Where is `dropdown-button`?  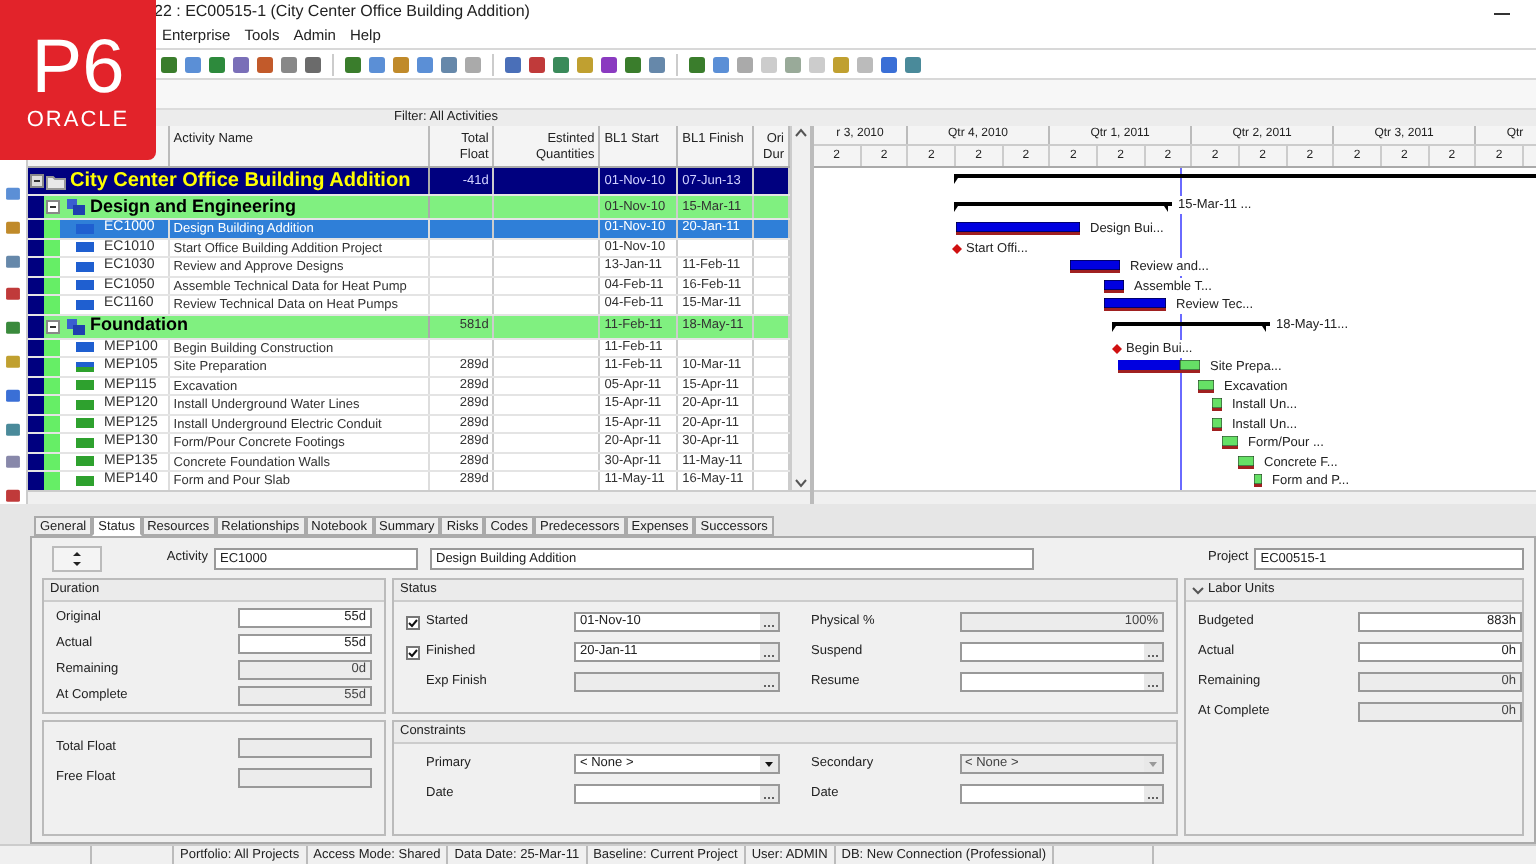 dropdown-button is located at coordinates (768, 764).